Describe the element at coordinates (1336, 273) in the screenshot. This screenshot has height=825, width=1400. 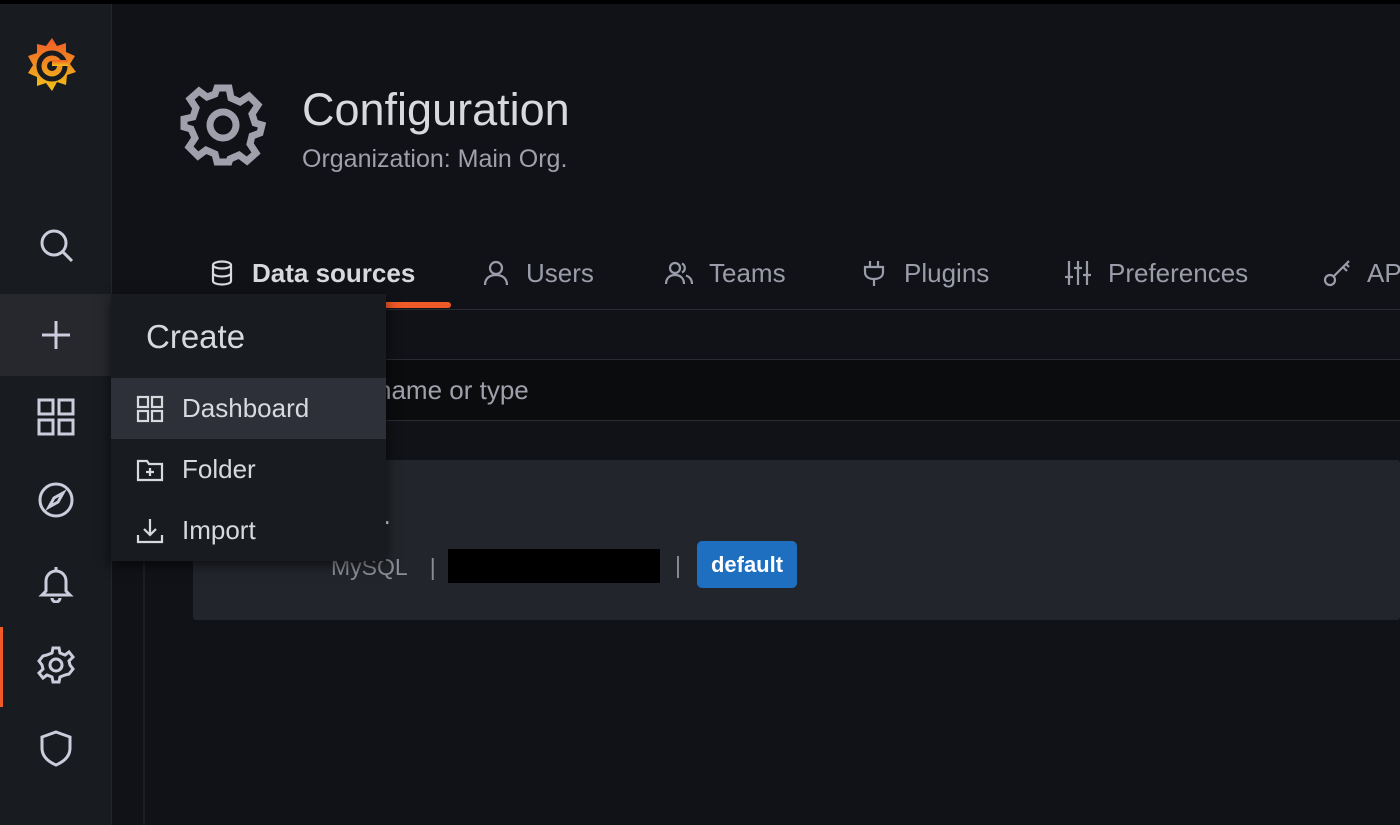
I see `key-icon` at that location.